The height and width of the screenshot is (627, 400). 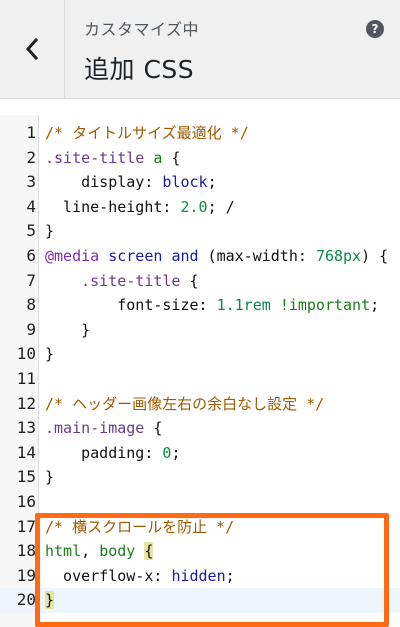 I want to click on code-token: ; /, so click(x=221, y=206).